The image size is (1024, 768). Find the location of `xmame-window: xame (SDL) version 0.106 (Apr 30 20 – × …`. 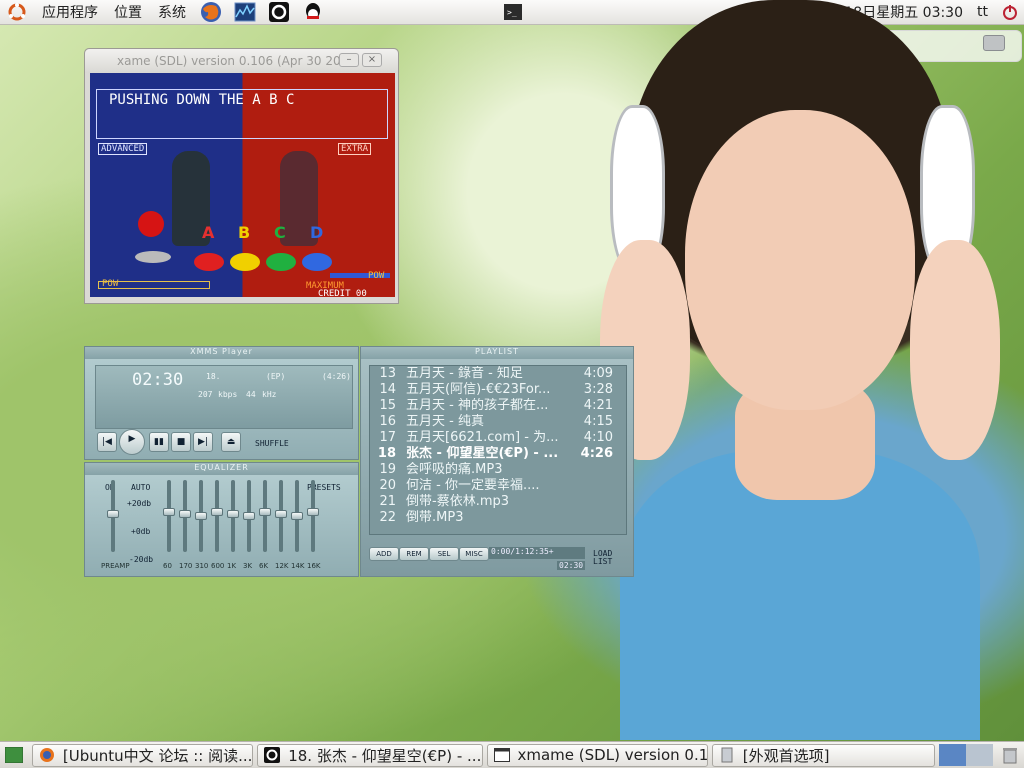

xmame-window: xame (SDL) version 0.106 (Apr 30 20 – × … is located at coordinates (241, 176).